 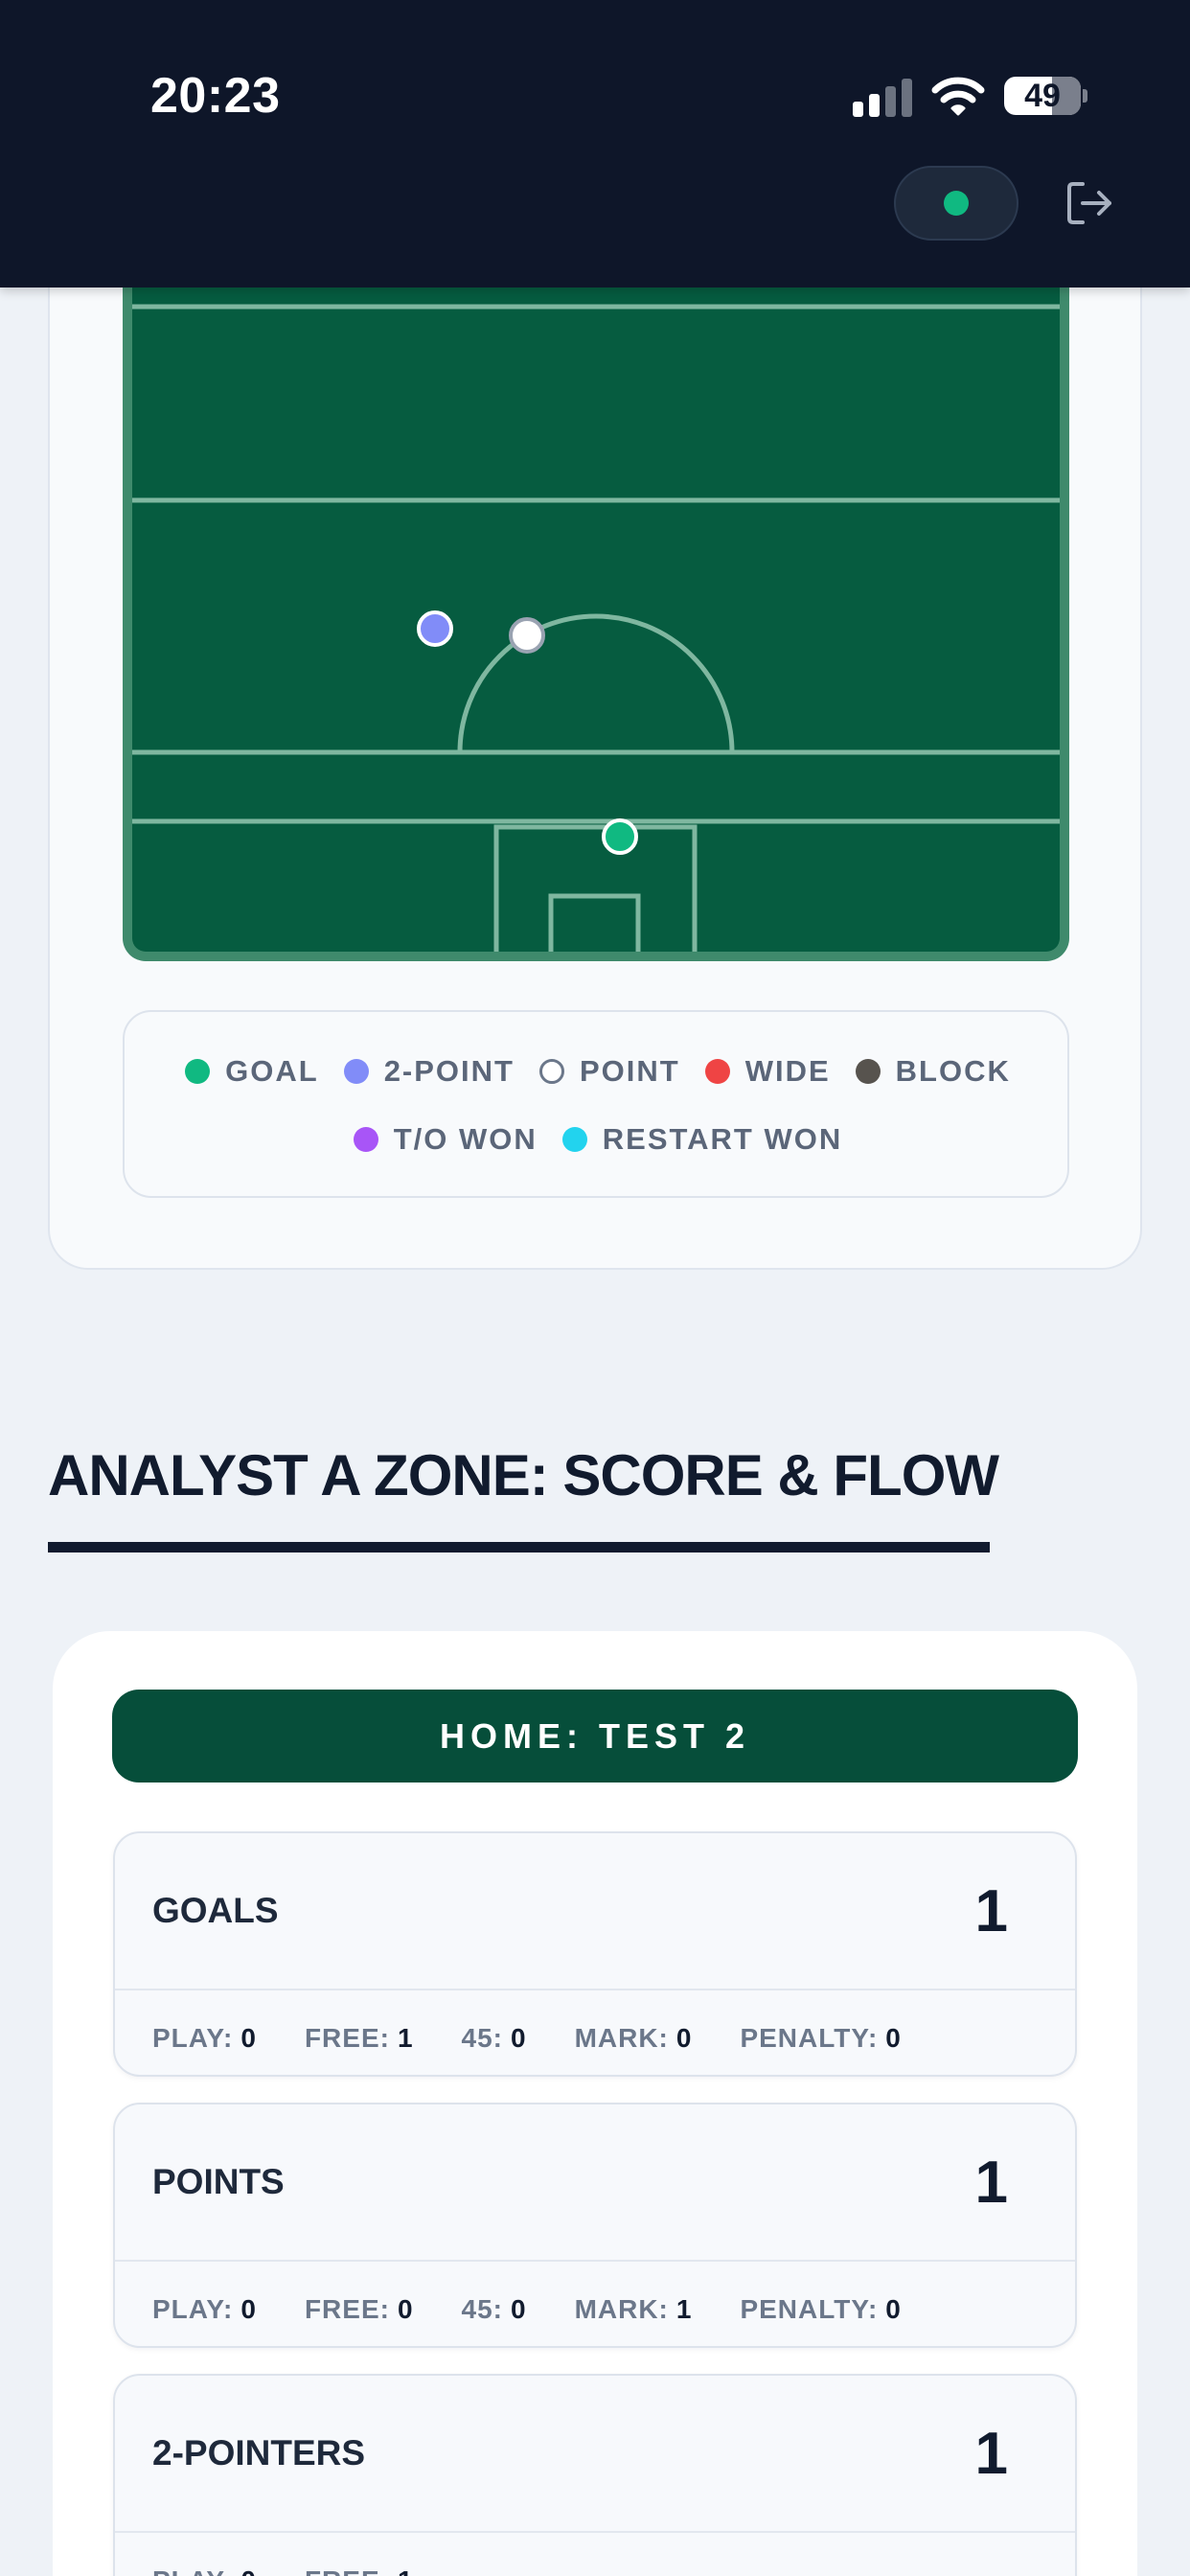 What do you see at coordinates (634, 2038) in the screenshot?
I see `breakdown-item: MARK: 0` at bounding box center [634, 2038].